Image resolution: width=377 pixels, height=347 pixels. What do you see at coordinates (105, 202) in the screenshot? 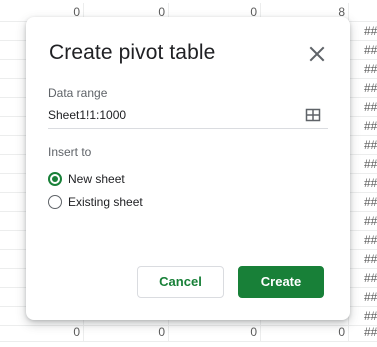
I see `existing-sheet-label: Existing sheet` at bounding box center [105, 202].